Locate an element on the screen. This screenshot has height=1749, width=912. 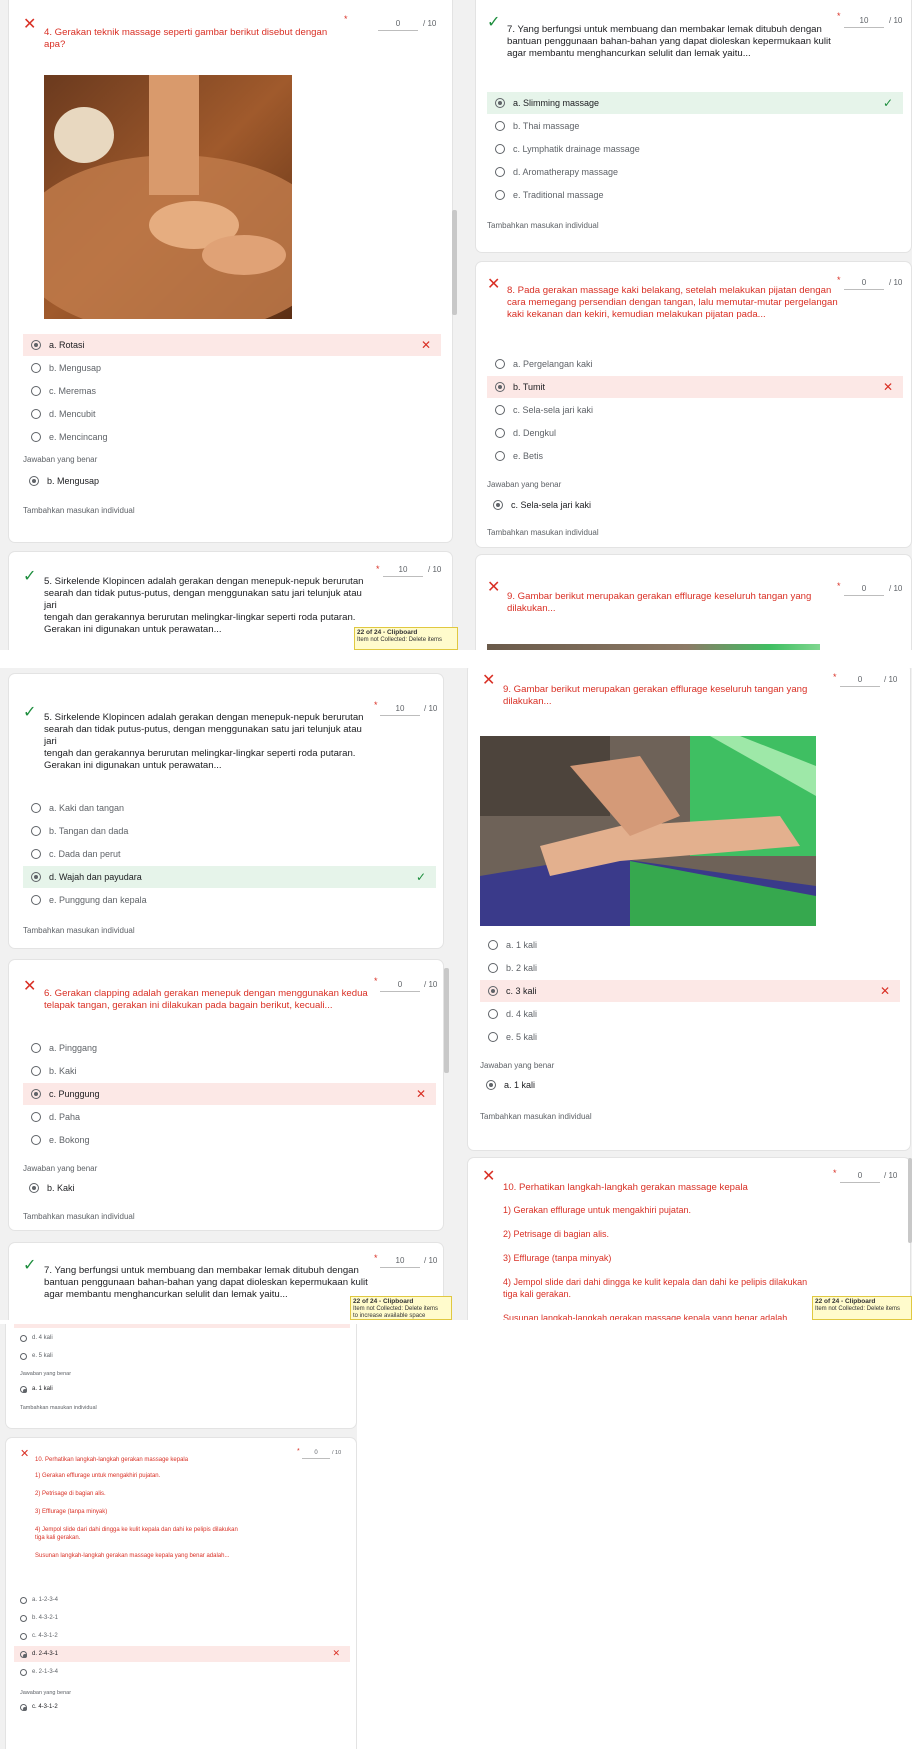
option-c: c. Punggung ✕ is located at coordinates (229, 1094).